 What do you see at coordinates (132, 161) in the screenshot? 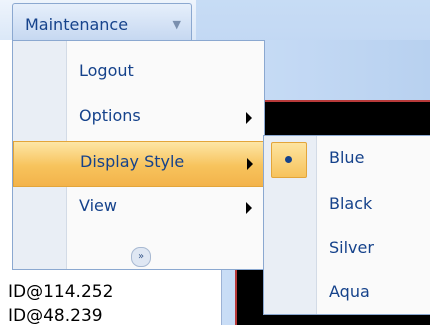
I see `menu-item-label: Display Style` at bounding box center [132, 161].